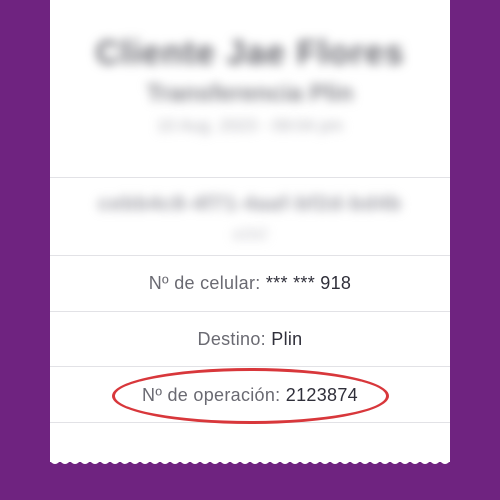 The height and width of the screenshot is (500, 500). I want to click on operation-number-highlight-circle, so click(250, 396).